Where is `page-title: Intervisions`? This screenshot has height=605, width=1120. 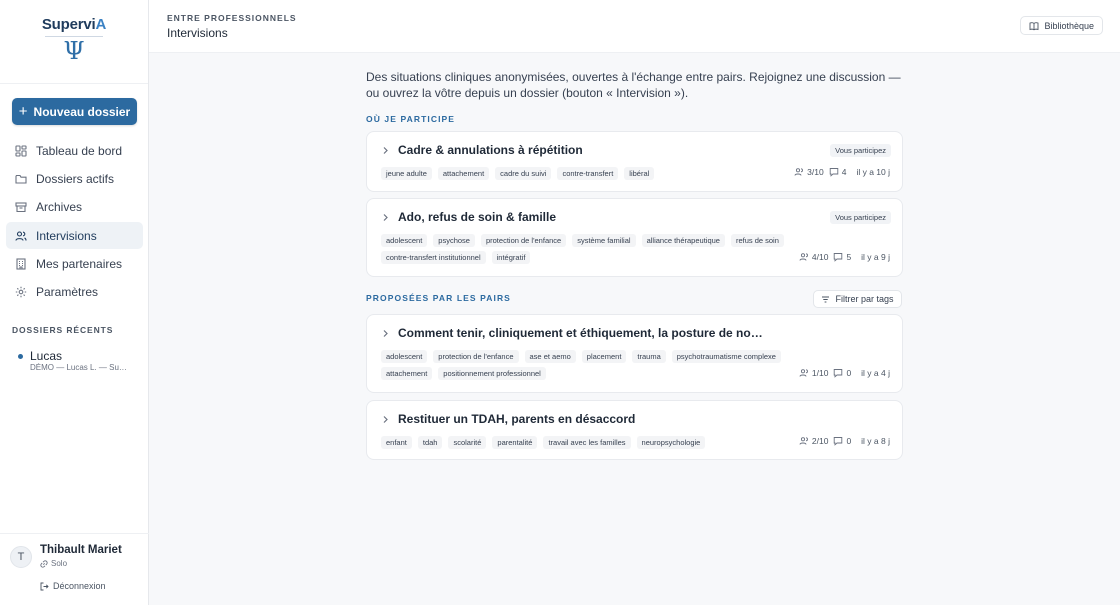 page-title: Intervisions is located at coordinates (197, 33).